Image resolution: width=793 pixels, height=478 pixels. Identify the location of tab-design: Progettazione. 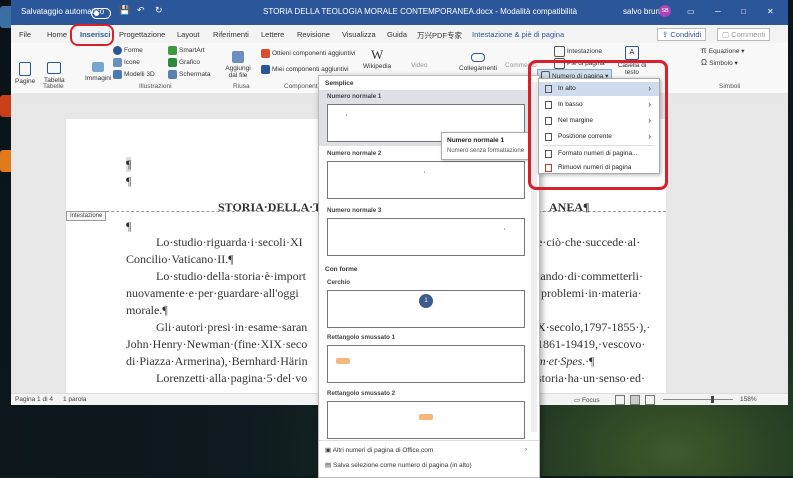
(142, 34).